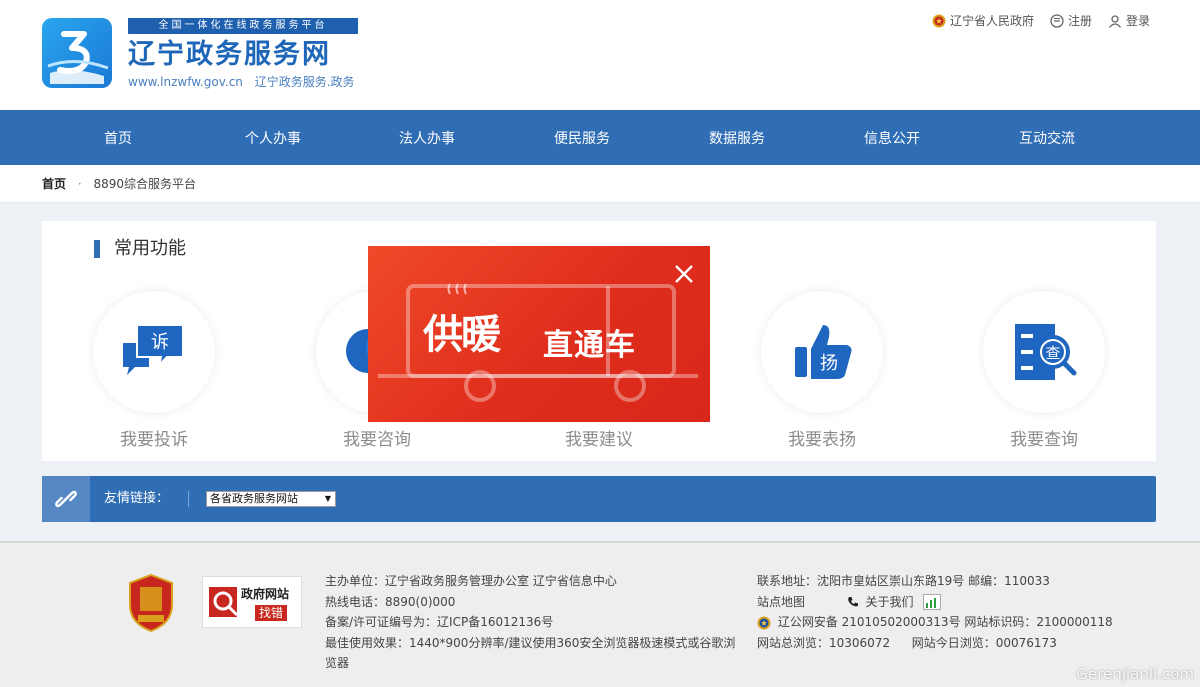  Describe the element at coordinates (829, 363) in the screenshot. I see `praise-glyph: 扬` at that location.